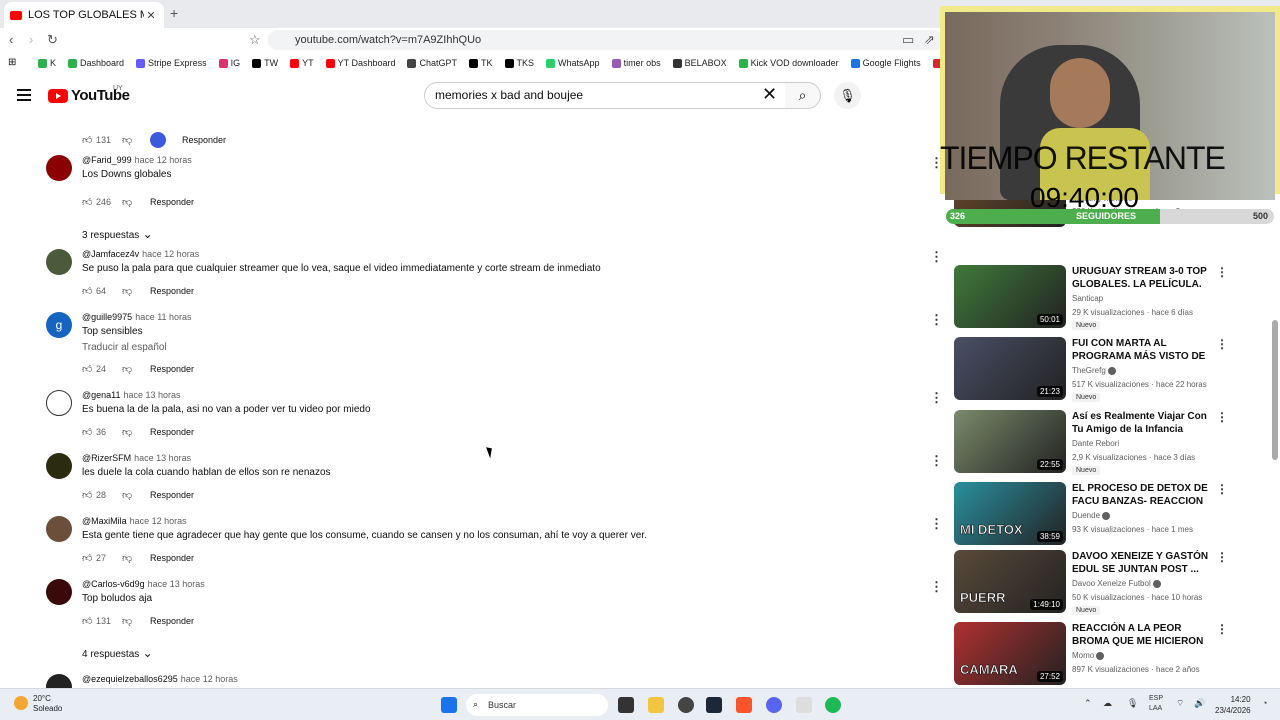 This screenshot has height=720, width=1280. Describe the element at coordinates (1233, 705) in the screenshot. I see `clock: 14:20 23/4/2026` at that location.